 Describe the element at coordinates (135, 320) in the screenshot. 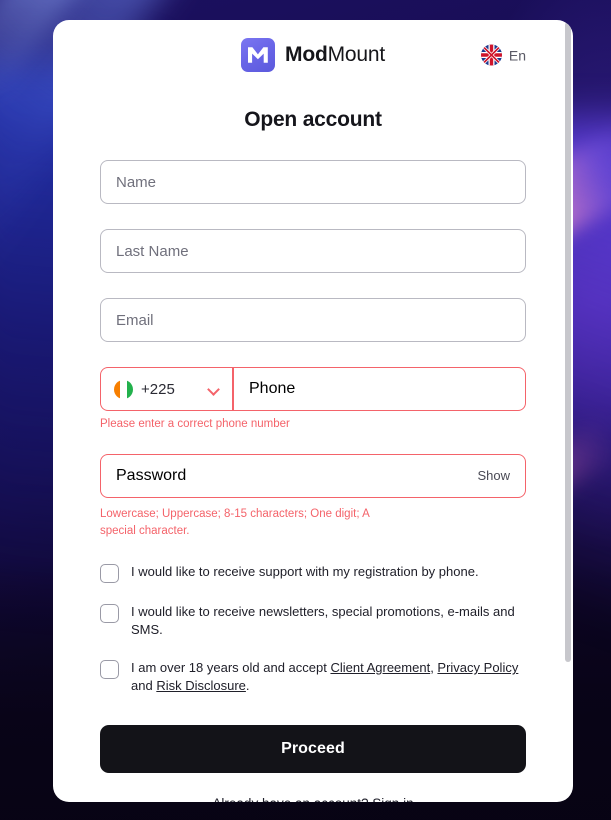

I see `email-placeholder: Email` at that location.